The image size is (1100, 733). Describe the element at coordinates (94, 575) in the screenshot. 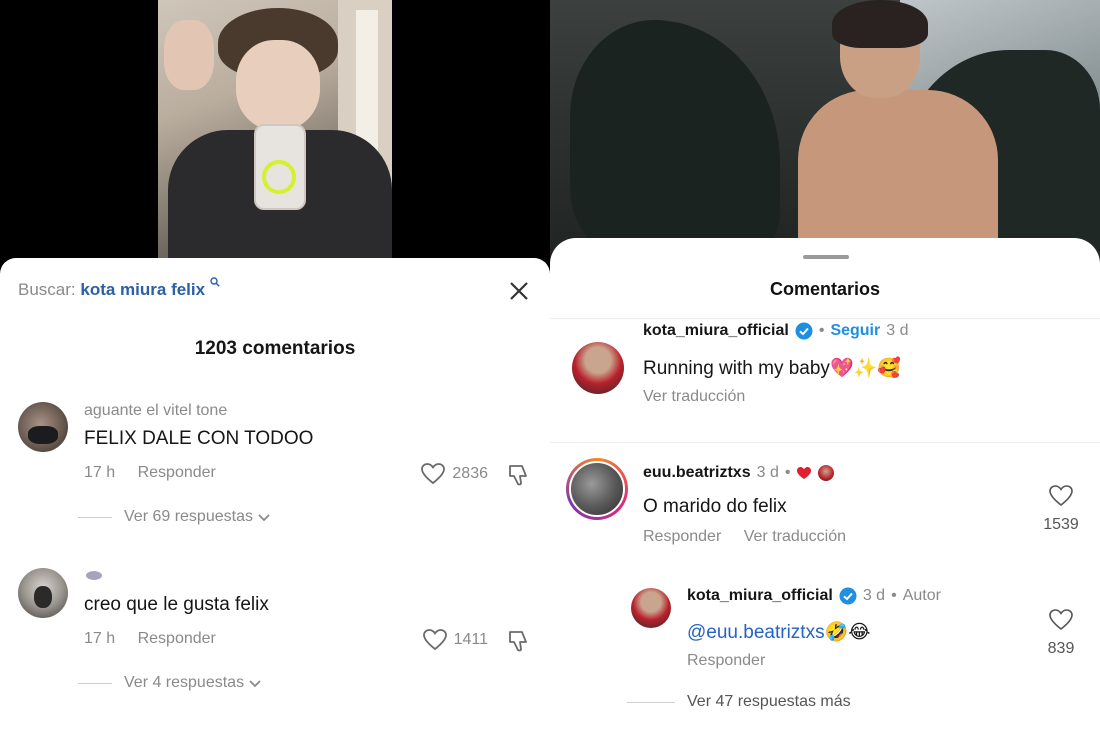

I see `username-placeholder` at that location.